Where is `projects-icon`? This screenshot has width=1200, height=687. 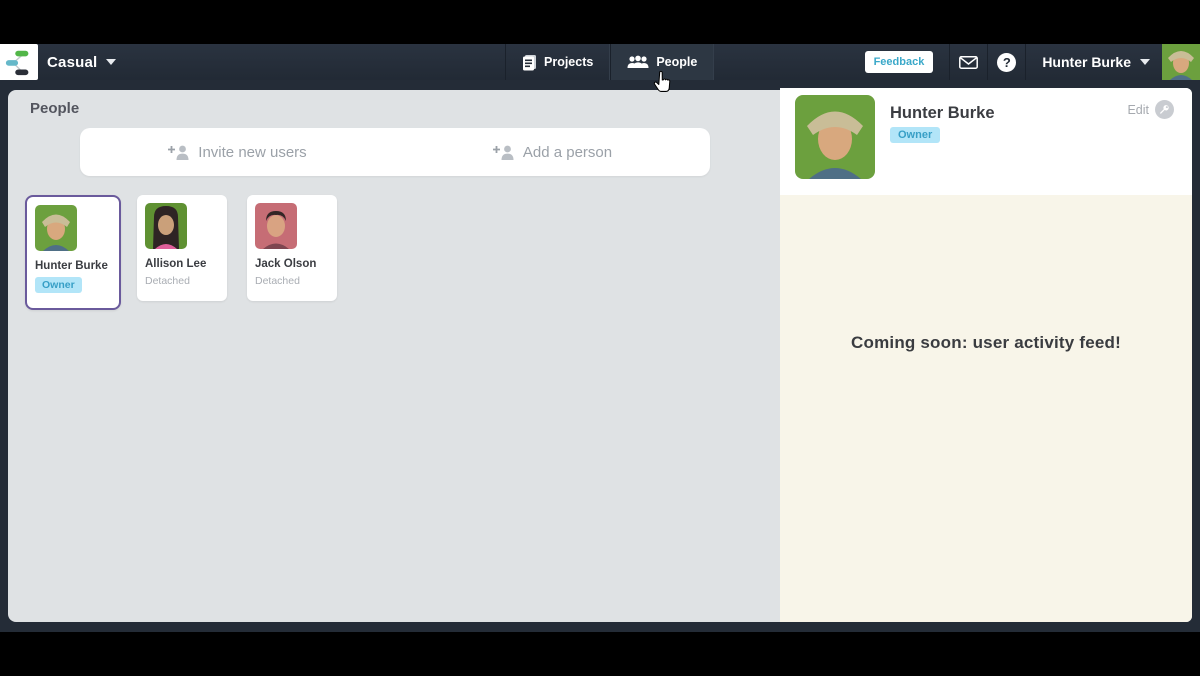
projects-icon is located at coordinates (529, 62).